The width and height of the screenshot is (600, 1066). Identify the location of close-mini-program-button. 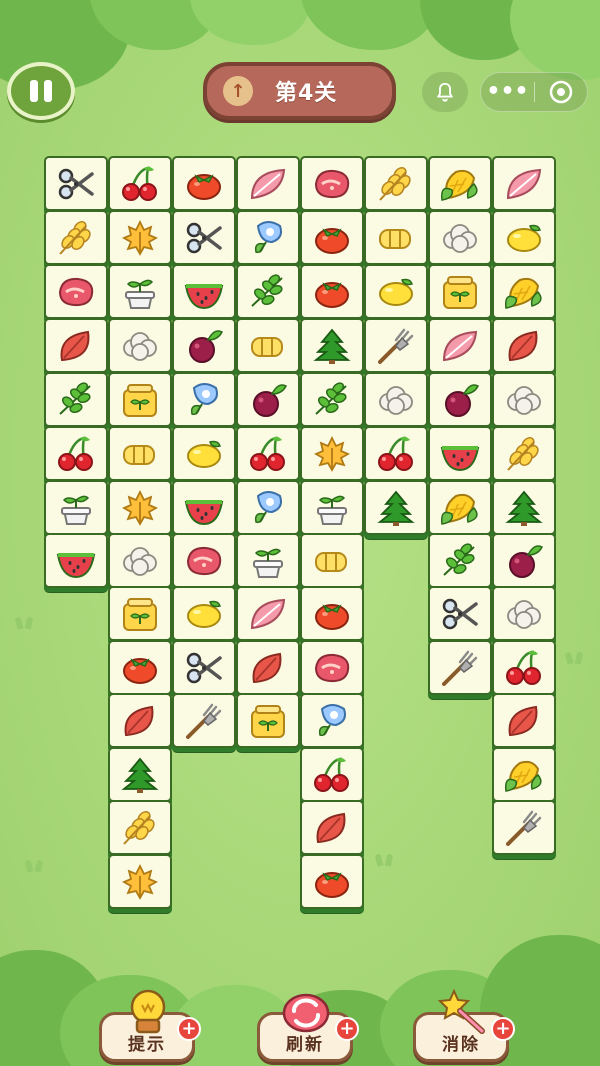
(561, 92).